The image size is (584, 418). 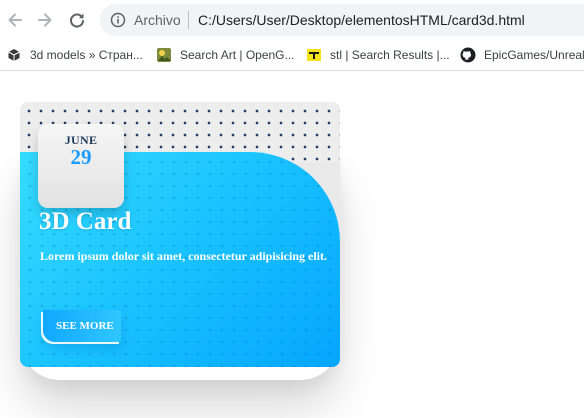 I want to click on arrow-right-icon, so click(x=45, y=20).